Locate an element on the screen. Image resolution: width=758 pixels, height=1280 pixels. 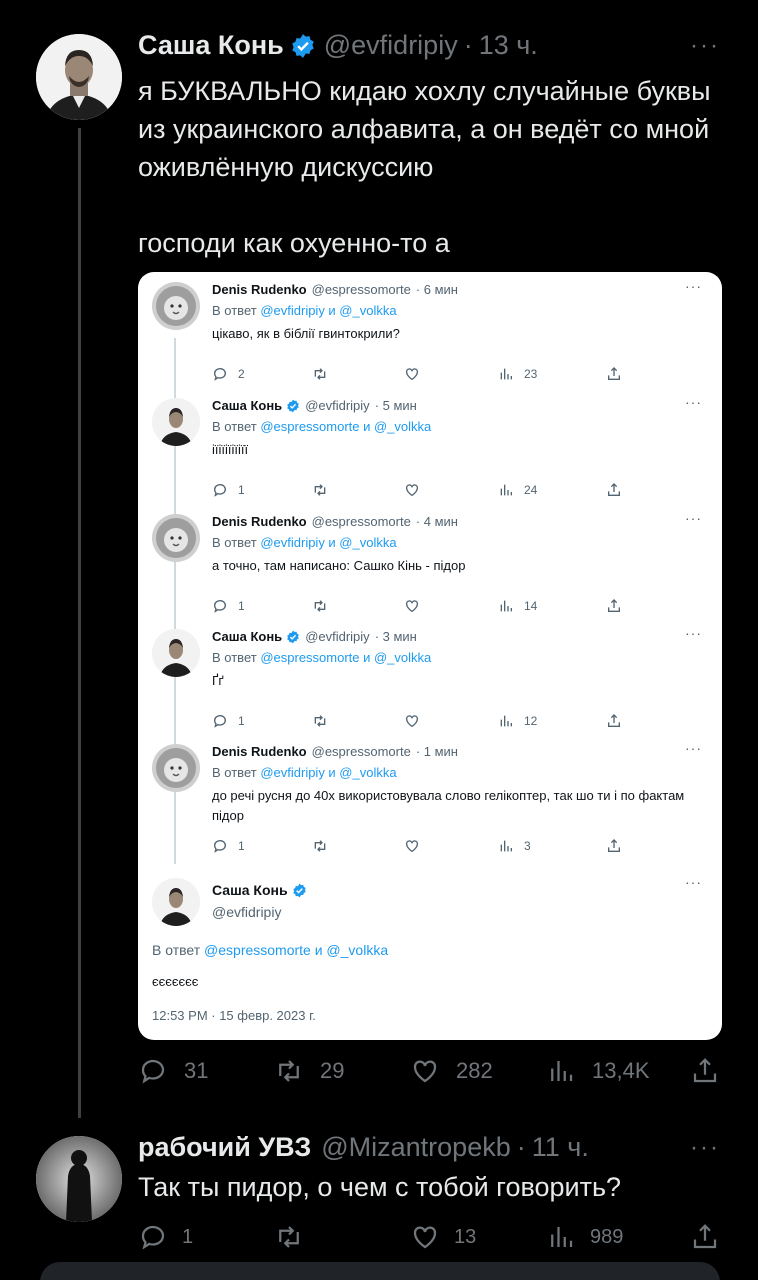
like-button: 282 is located at coordinates (451, 1071).